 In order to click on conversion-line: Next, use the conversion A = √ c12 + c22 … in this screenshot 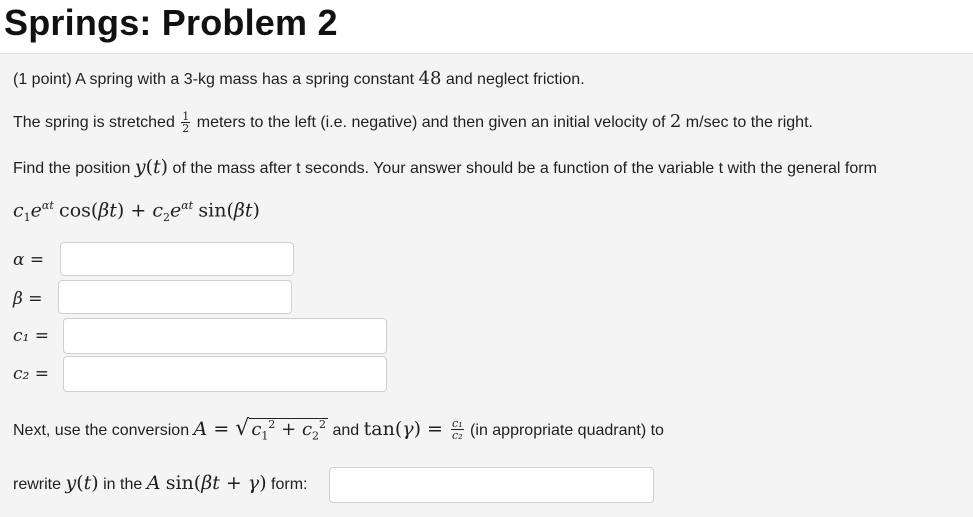, I will do `click(338, 429)`.